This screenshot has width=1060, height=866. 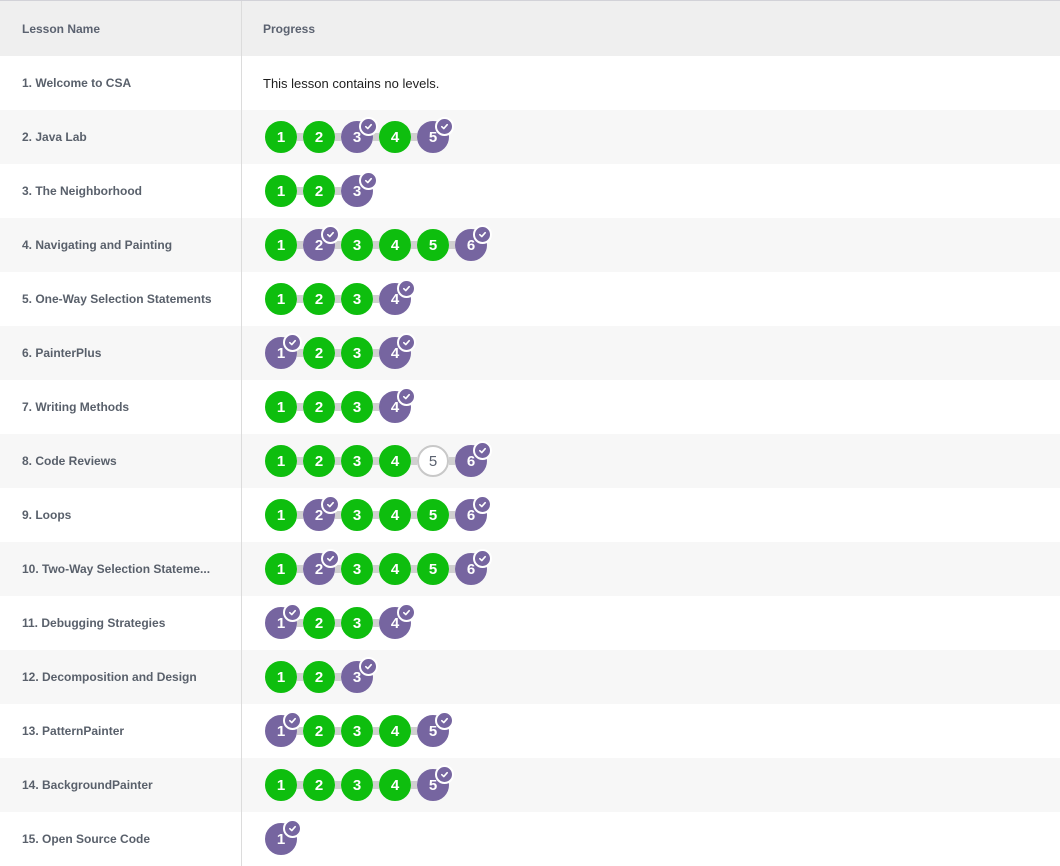 What do you see at coordinates (93, 623) in the screenshot?
I see `lesson-name: 11. Debugging Strategies` at bounding box center [93, 623].